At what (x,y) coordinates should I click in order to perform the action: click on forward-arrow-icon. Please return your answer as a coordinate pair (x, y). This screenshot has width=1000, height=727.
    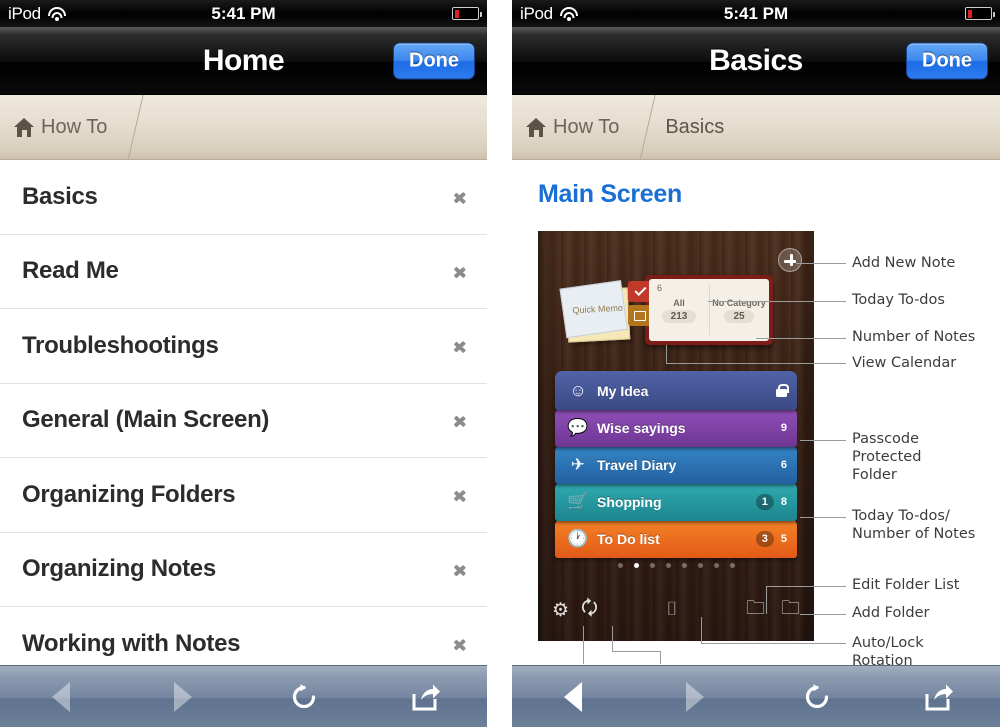
    Looking at the image, I should click on (695, 696).